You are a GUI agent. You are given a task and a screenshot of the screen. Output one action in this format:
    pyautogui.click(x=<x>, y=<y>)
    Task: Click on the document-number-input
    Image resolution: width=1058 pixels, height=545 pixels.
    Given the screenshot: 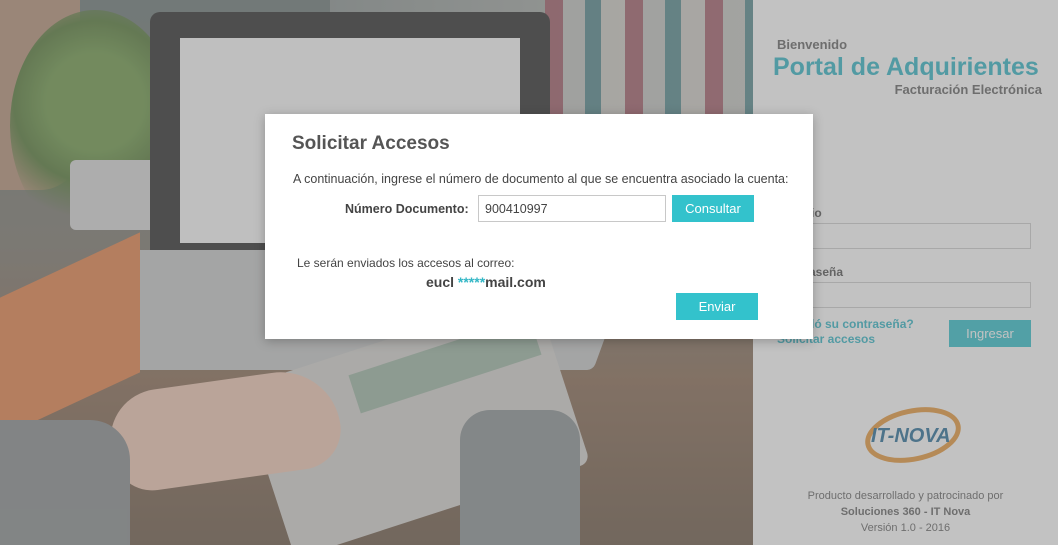 What is the action you would take?
    pyautogui.click(x=572, y=208)
    